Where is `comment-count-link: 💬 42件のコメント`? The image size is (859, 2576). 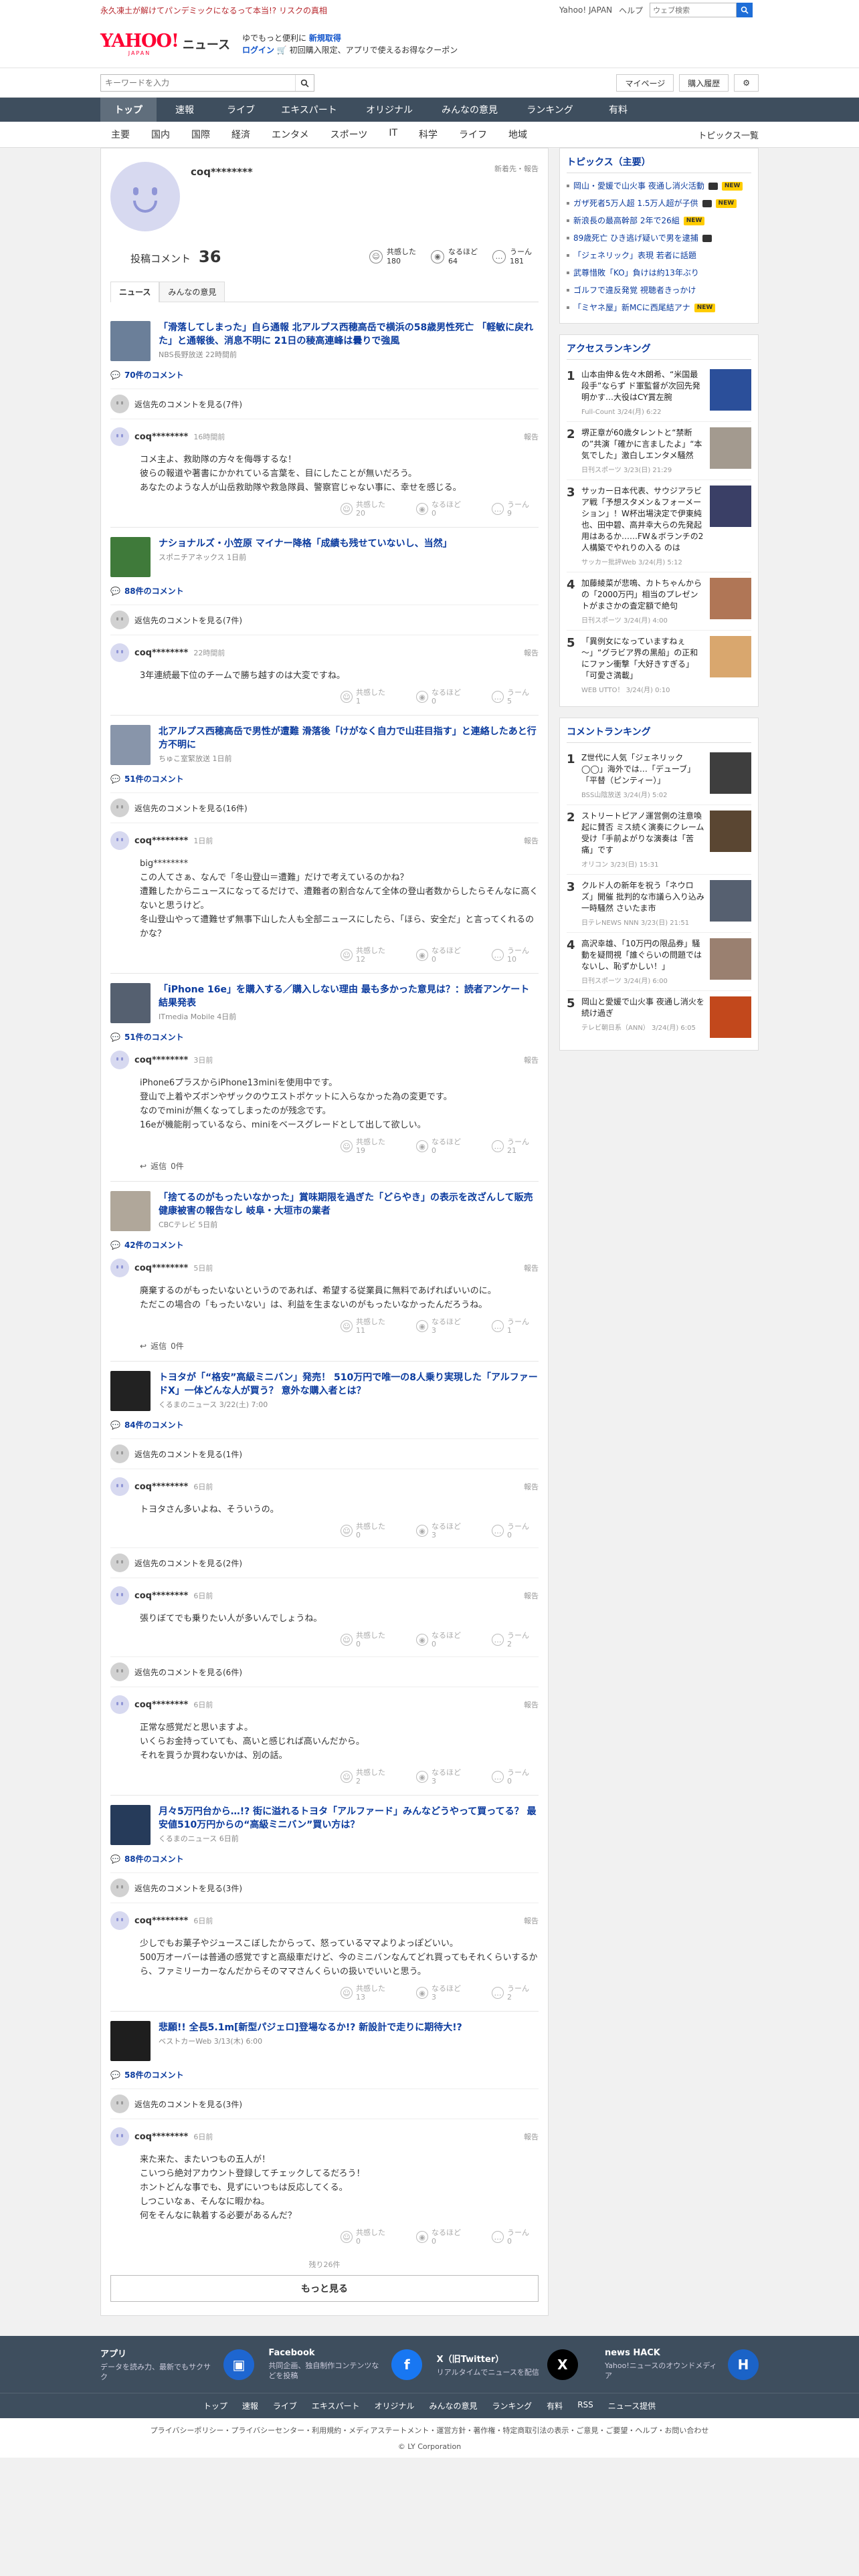
comment-count-link: 💬 42件のコメント is located at coordinates (324, 1245).